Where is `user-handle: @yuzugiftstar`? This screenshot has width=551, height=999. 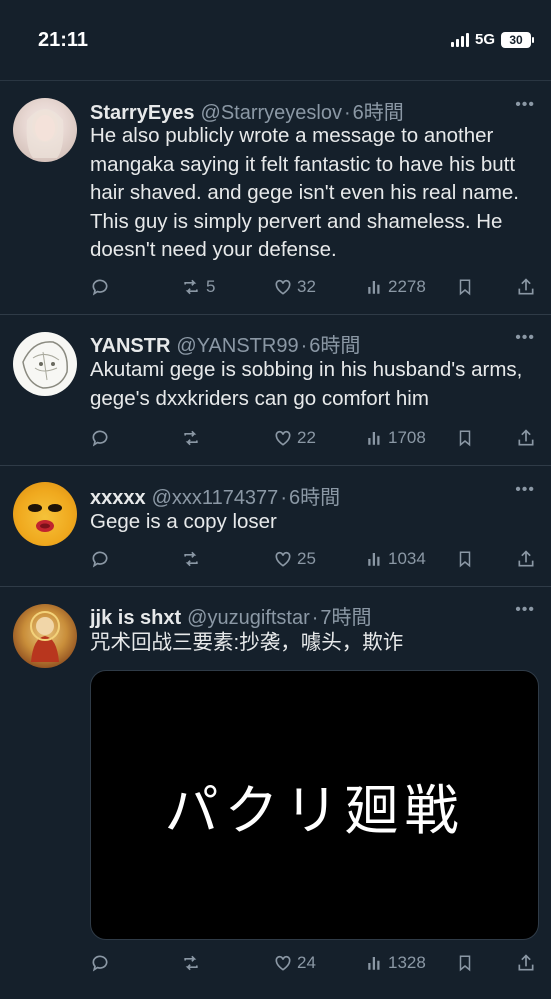
user-handle: @yuzugiftstar is located at coordinates (248, 618).